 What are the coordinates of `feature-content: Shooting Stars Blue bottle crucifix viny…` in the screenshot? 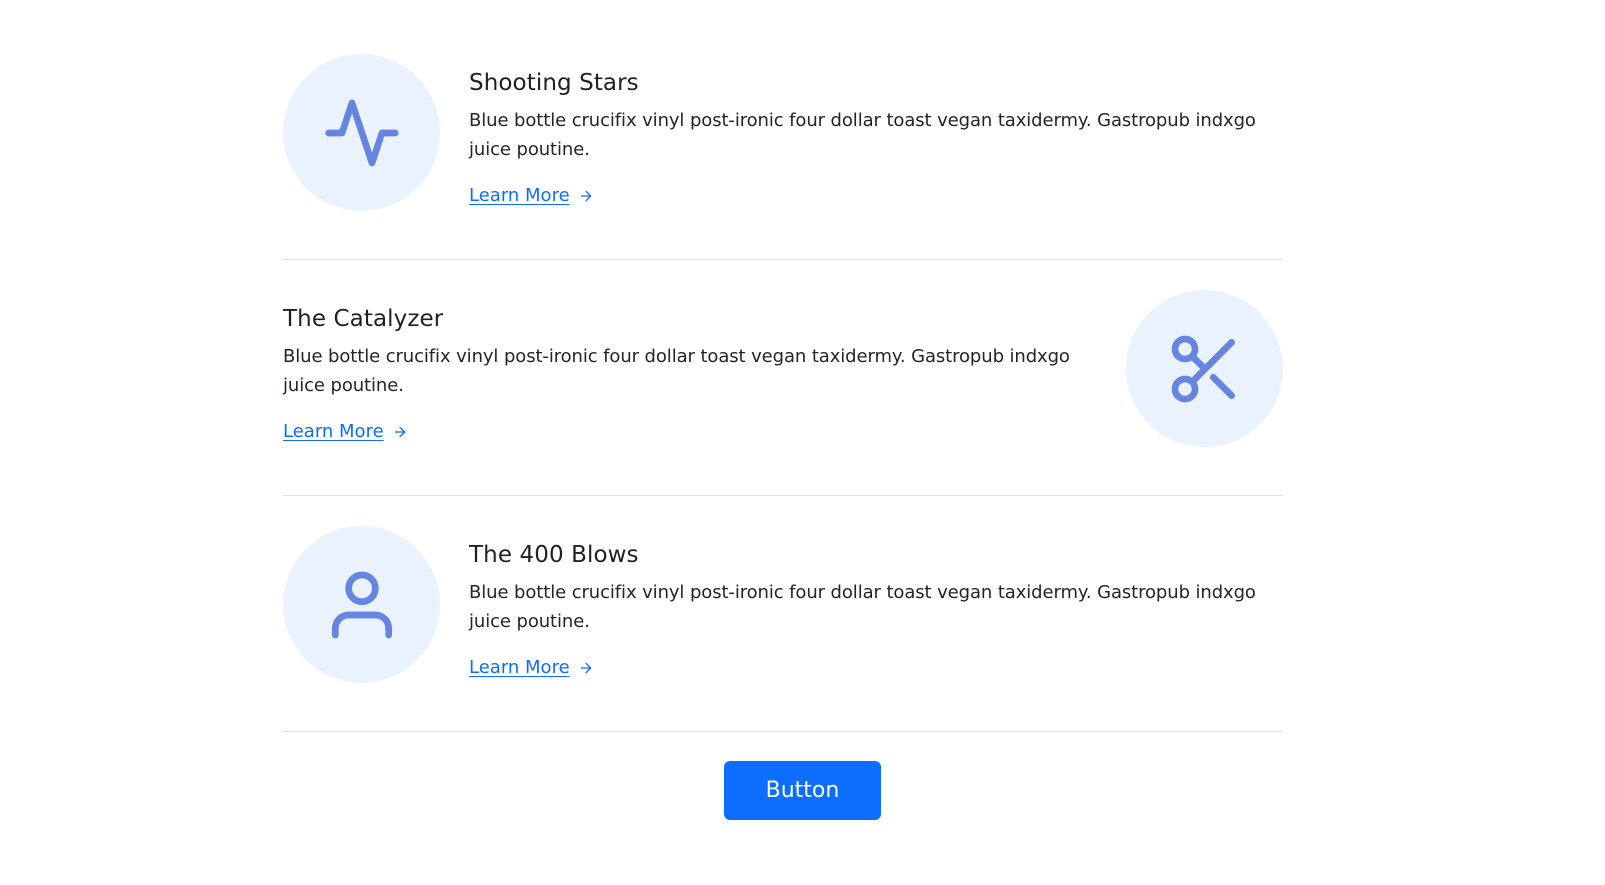 It's located at (876, 138).